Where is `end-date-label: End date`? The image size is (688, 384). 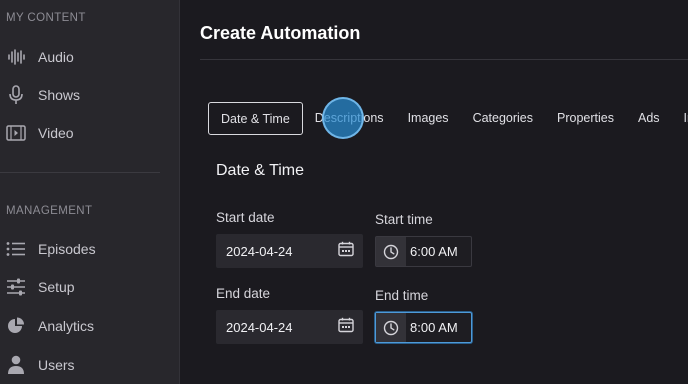
end-date-label: End date is located at coordinates (243, 293).